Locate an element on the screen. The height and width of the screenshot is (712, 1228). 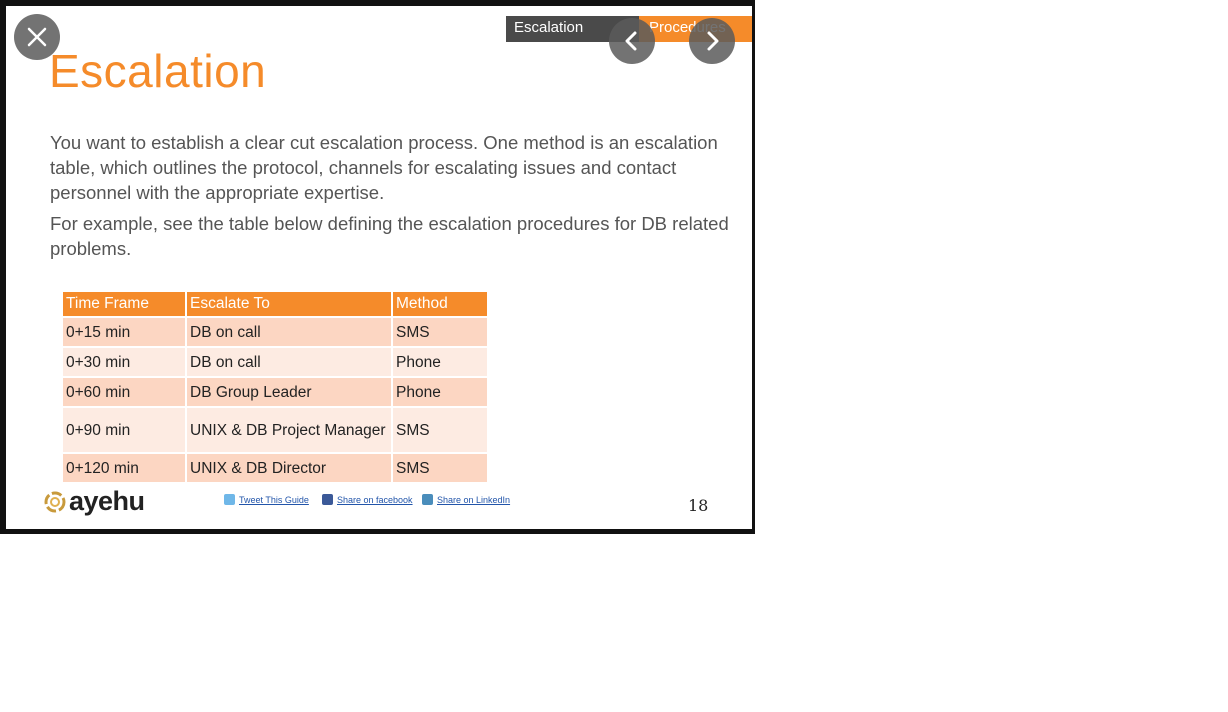
tweet-this-guide-link: Tweet This Guide is located at coordinates (266, 499).